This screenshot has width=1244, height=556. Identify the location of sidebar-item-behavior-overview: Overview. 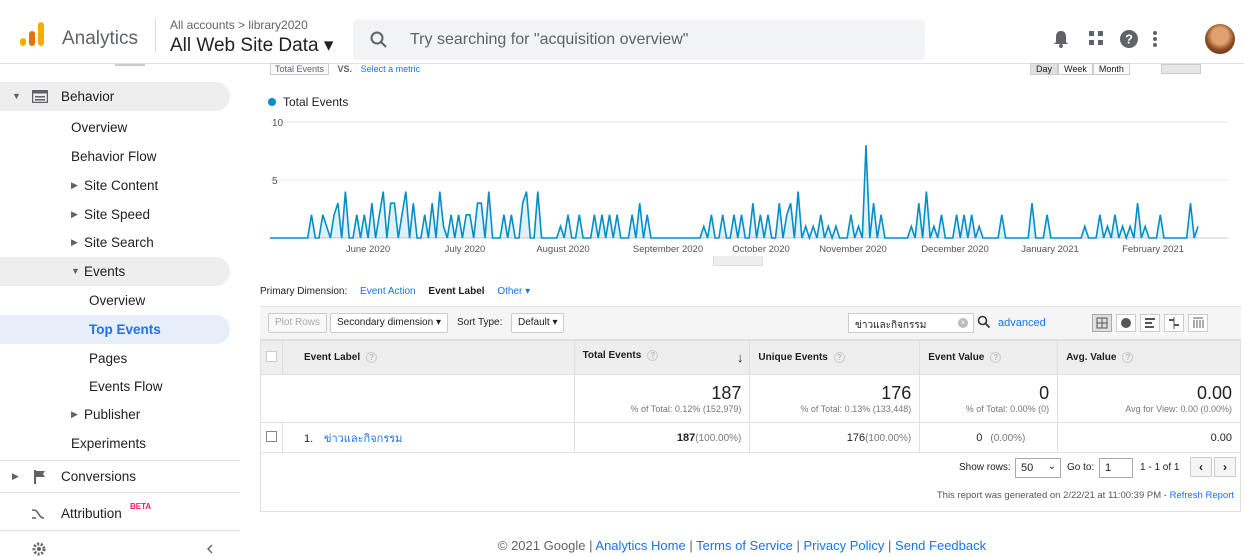
(115, 127).